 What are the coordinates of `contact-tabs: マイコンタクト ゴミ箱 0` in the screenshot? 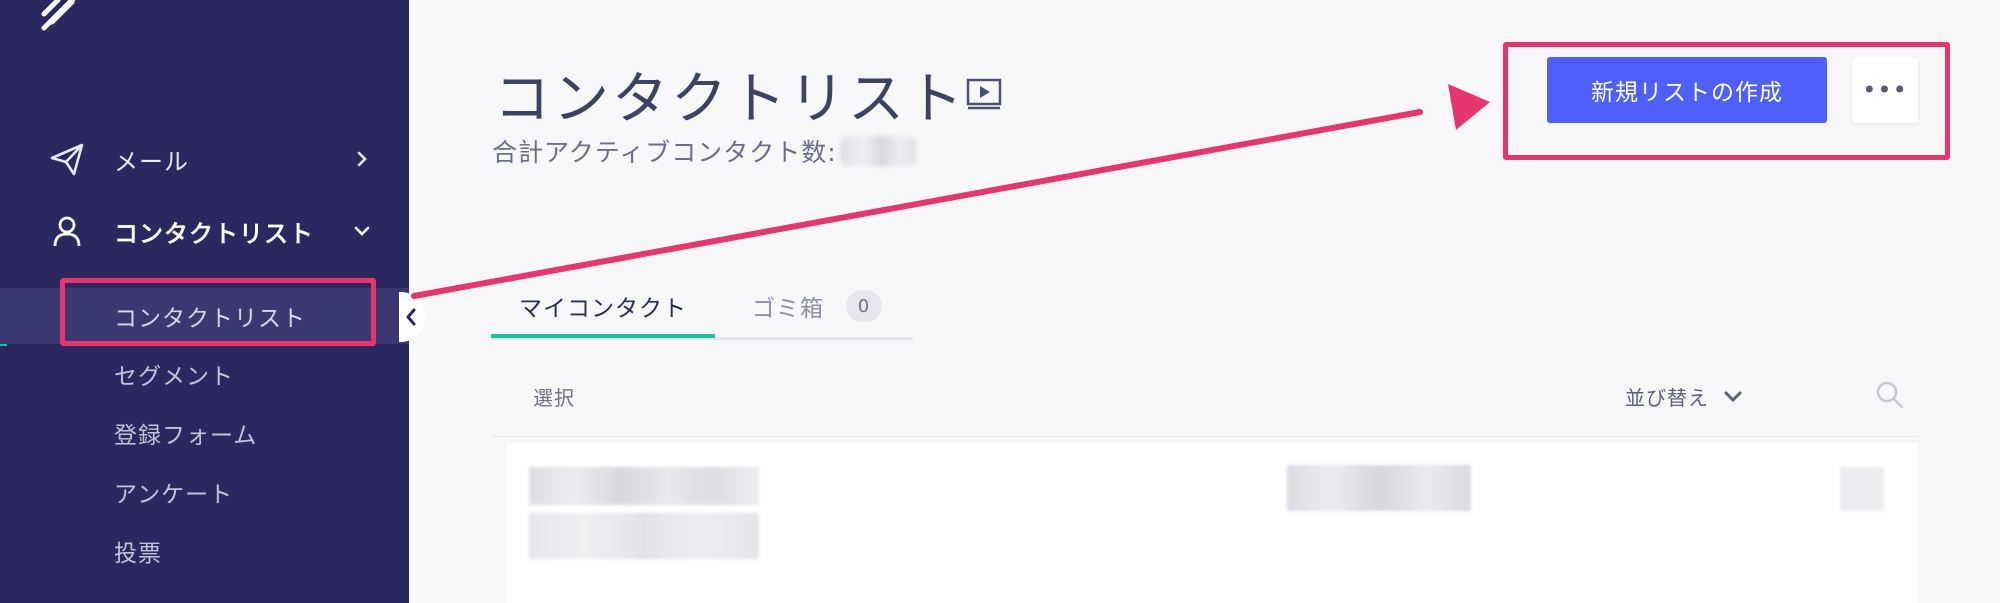 It's located at (702, 307).